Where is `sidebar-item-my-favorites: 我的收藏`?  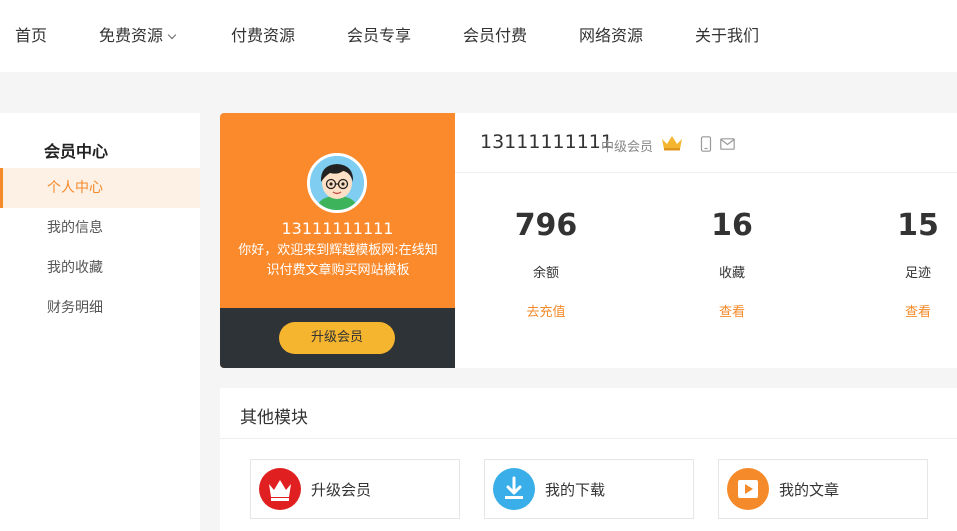
sidebar-item-my-favorites: 我的收藏 is located at coordinates (100, 268).